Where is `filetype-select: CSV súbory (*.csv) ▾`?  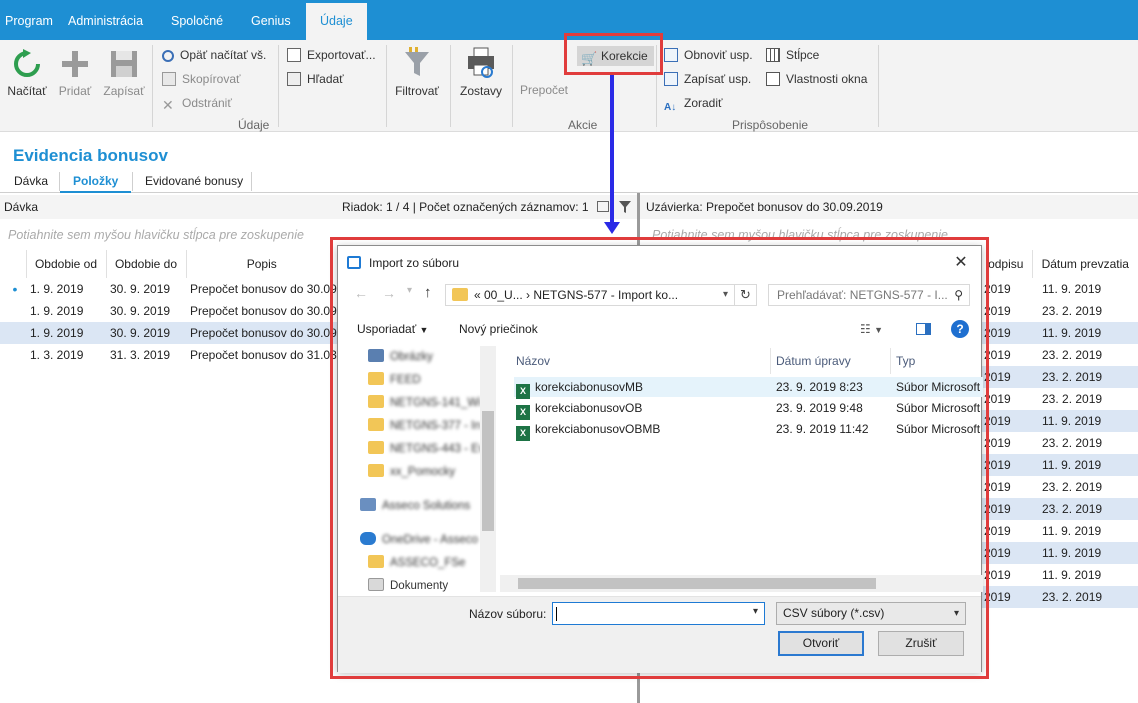 filetype-select: CSV súbory (*.csv) ▾ is located at coordinates (871, 613).